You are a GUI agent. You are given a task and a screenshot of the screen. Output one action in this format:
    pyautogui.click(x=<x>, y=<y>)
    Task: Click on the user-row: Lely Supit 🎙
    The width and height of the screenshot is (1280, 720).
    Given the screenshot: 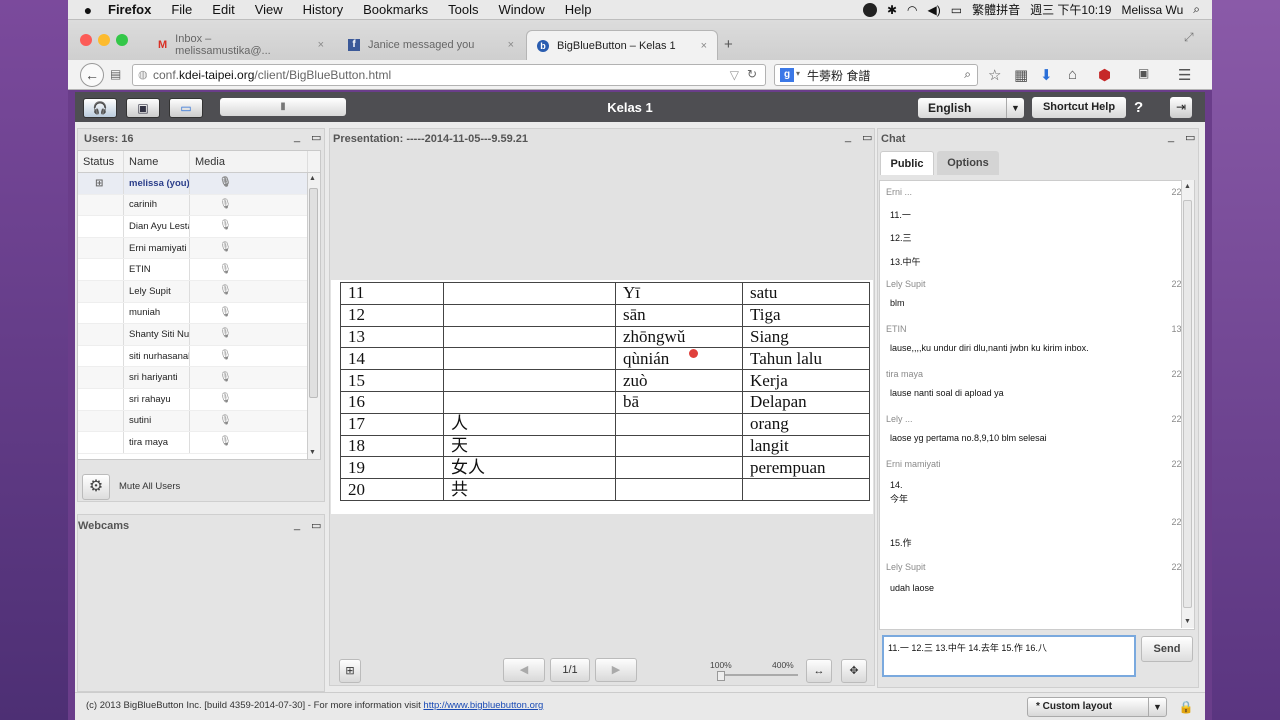 What is the action you would take?
    pyautogui.click(x=199, y=291)
    